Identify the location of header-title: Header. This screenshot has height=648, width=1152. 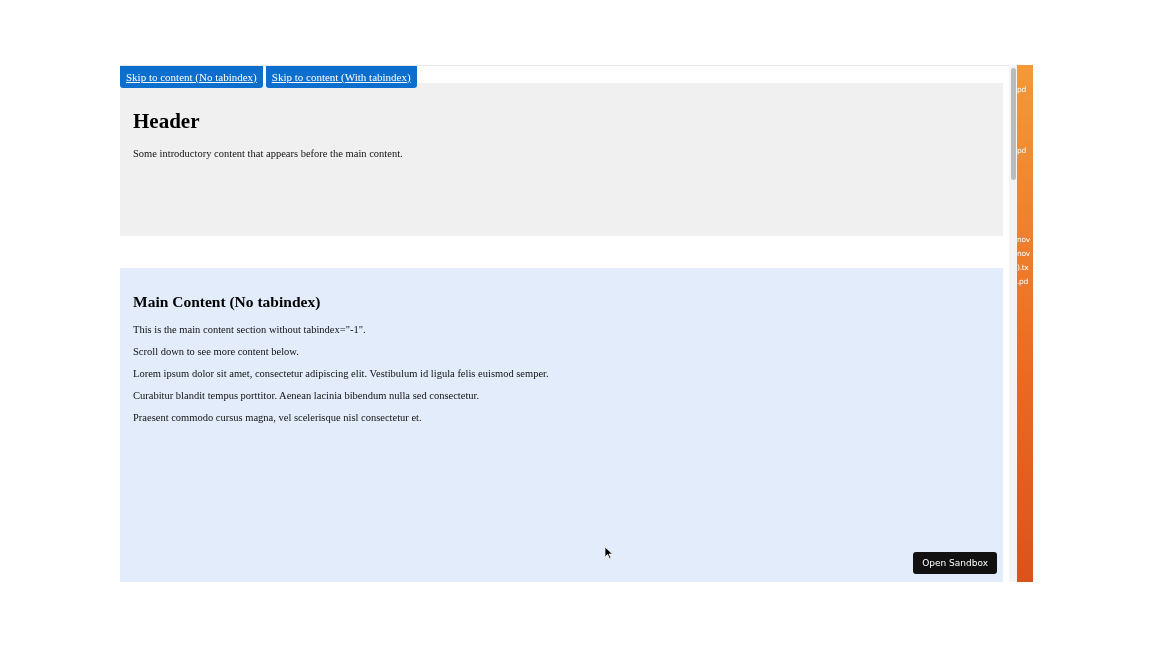
(167, 121).